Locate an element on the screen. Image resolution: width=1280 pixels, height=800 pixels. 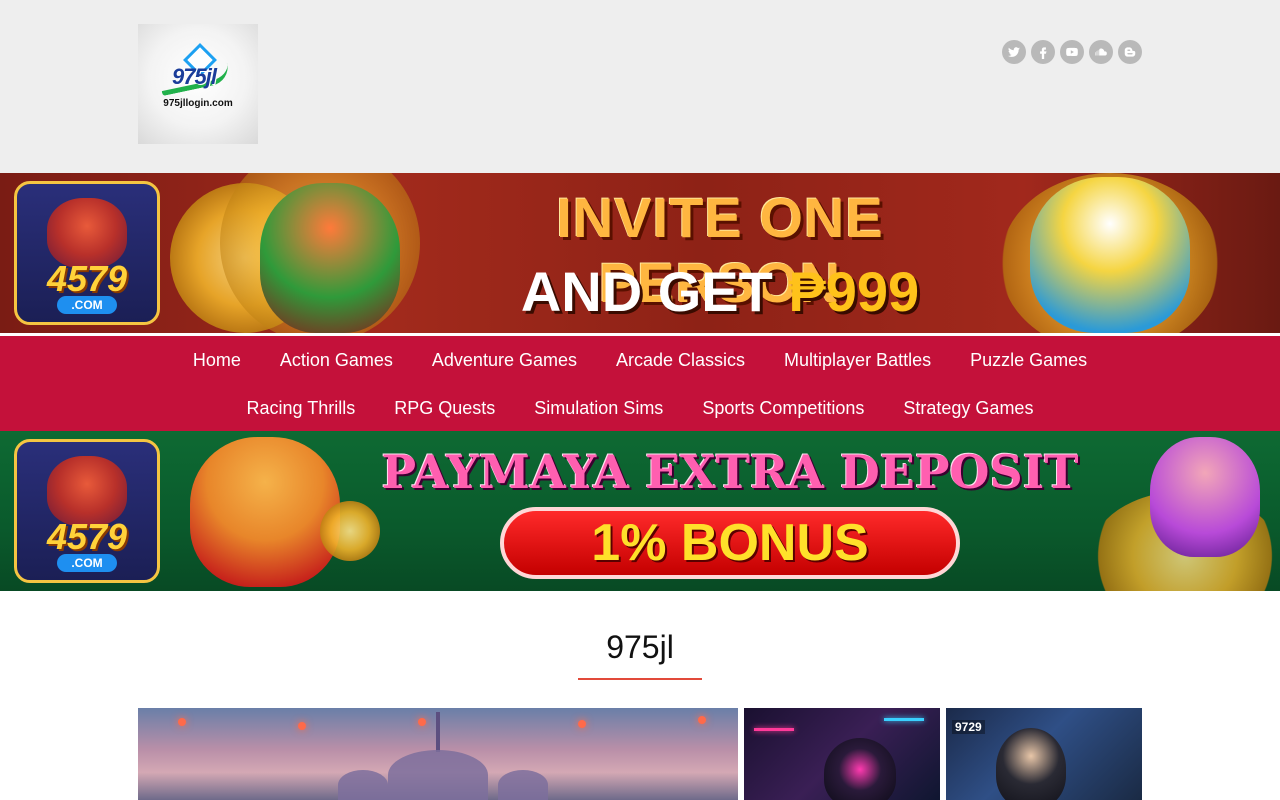
blogger-icon is located at coordinates (1130, 52).